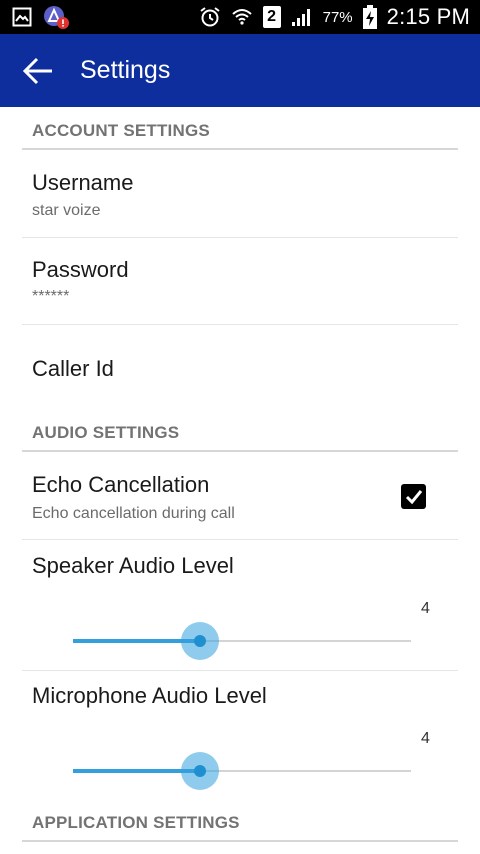 This screenshot has width=480, height=854. What do you see at coordinates (41, 17) in the screenshot?
I see `status-bar-left` at bounding box center [41, 17].